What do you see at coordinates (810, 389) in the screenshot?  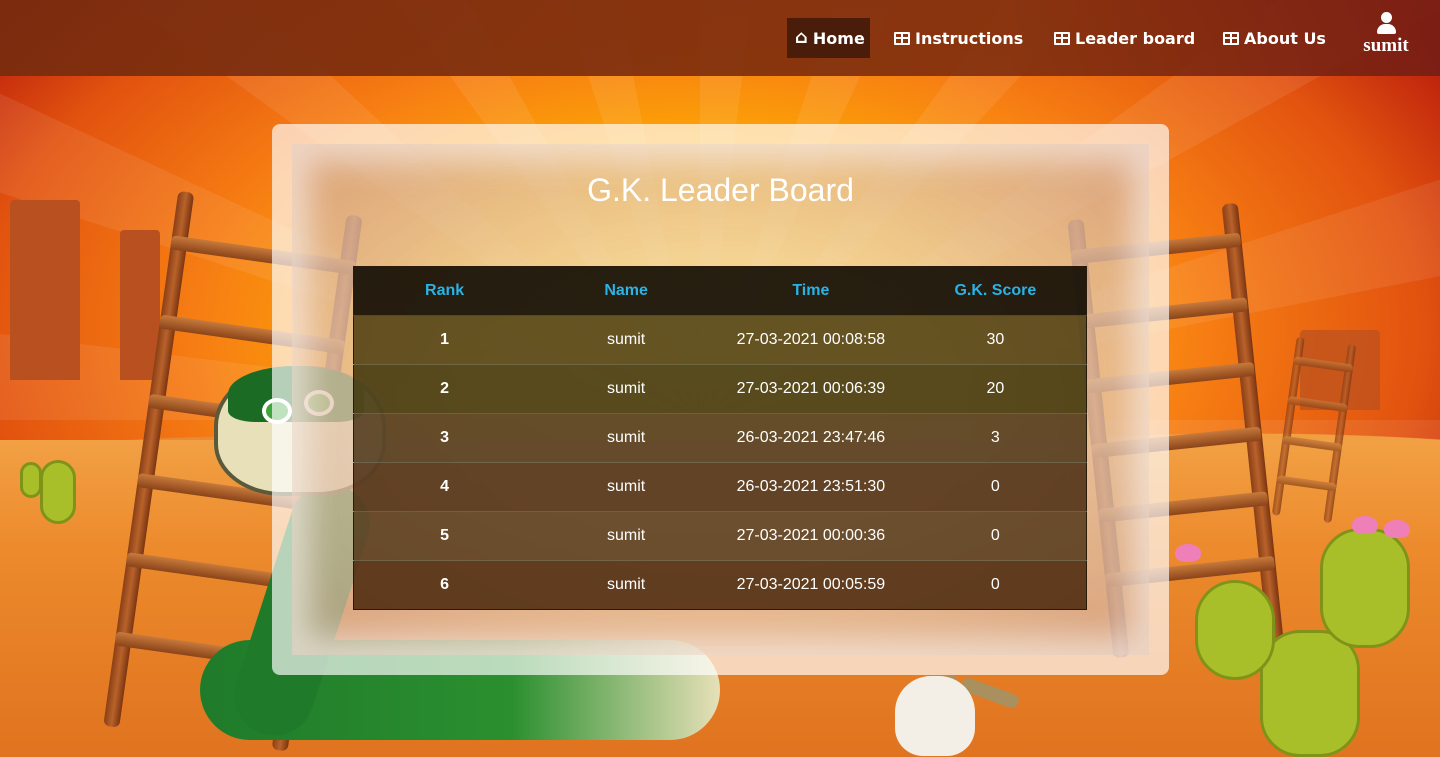 I see `time-cell: 27-03-2021 00:06:39` at bounding box center [810, 389].